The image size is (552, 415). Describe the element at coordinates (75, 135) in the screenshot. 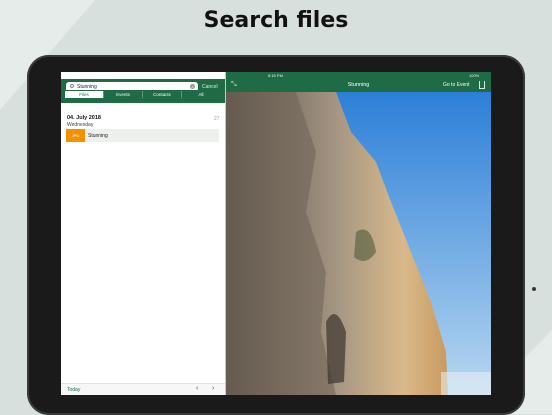

I see `file-thumbnail: JPG` at that location.